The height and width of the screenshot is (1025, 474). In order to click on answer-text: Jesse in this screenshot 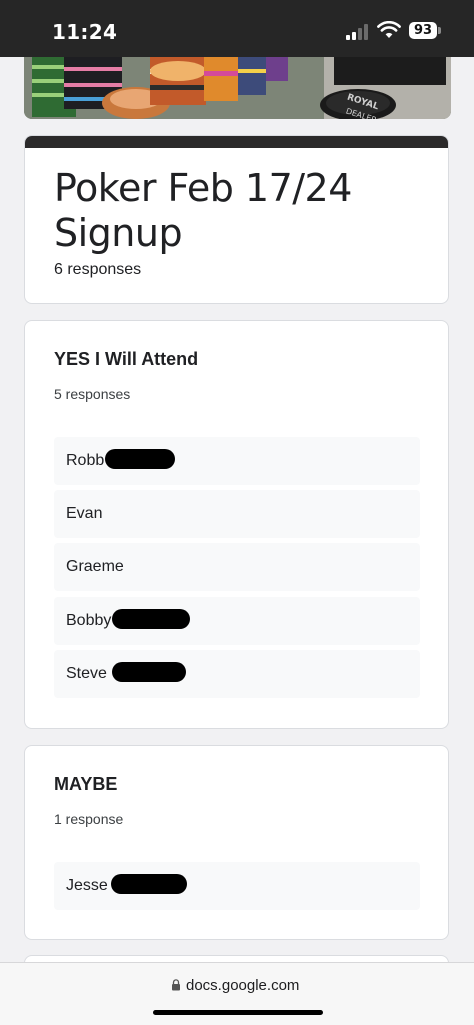, I will do `click(87, 885)`.